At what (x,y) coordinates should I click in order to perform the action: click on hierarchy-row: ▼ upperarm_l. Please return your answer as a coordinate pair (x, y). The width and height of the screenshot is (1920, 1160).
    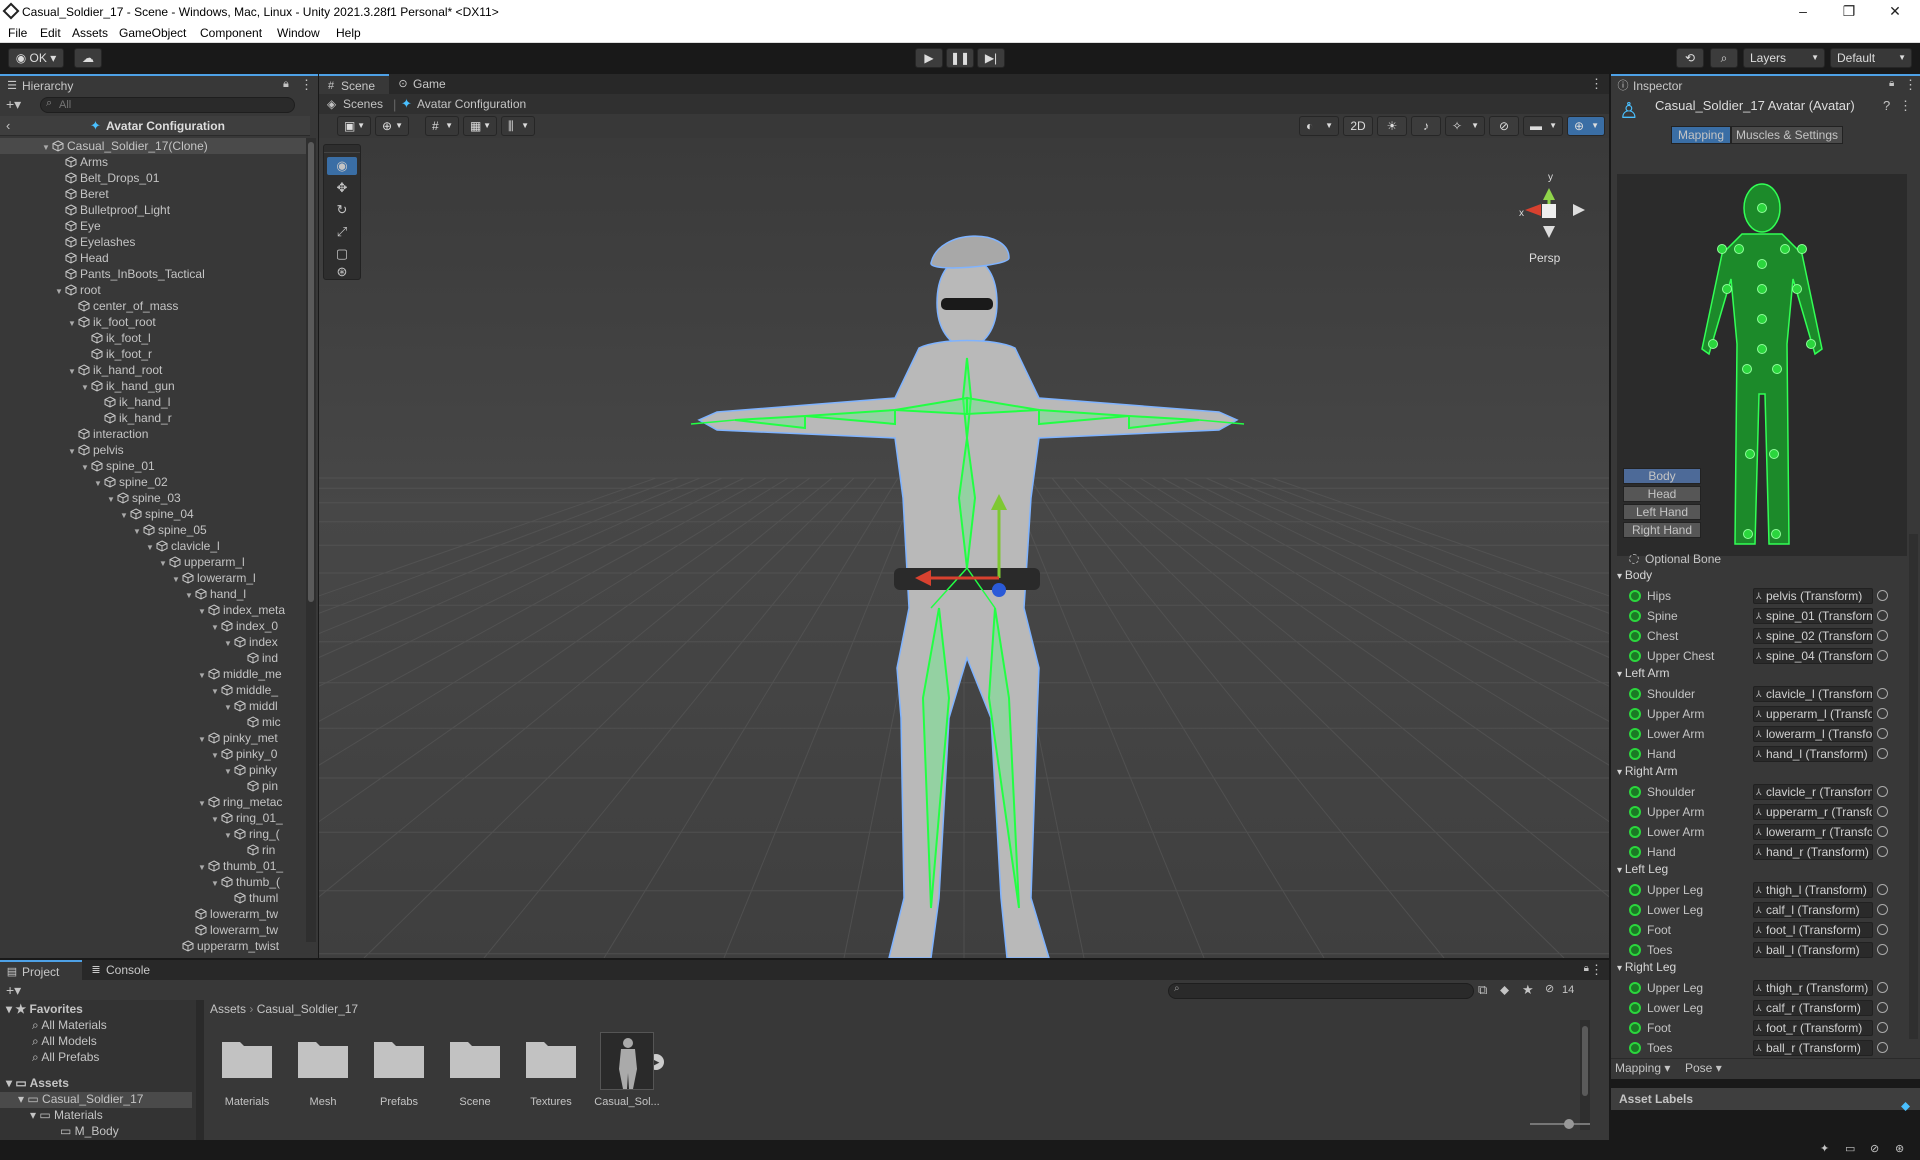
    Looking at the image, I should click on (153, 562).